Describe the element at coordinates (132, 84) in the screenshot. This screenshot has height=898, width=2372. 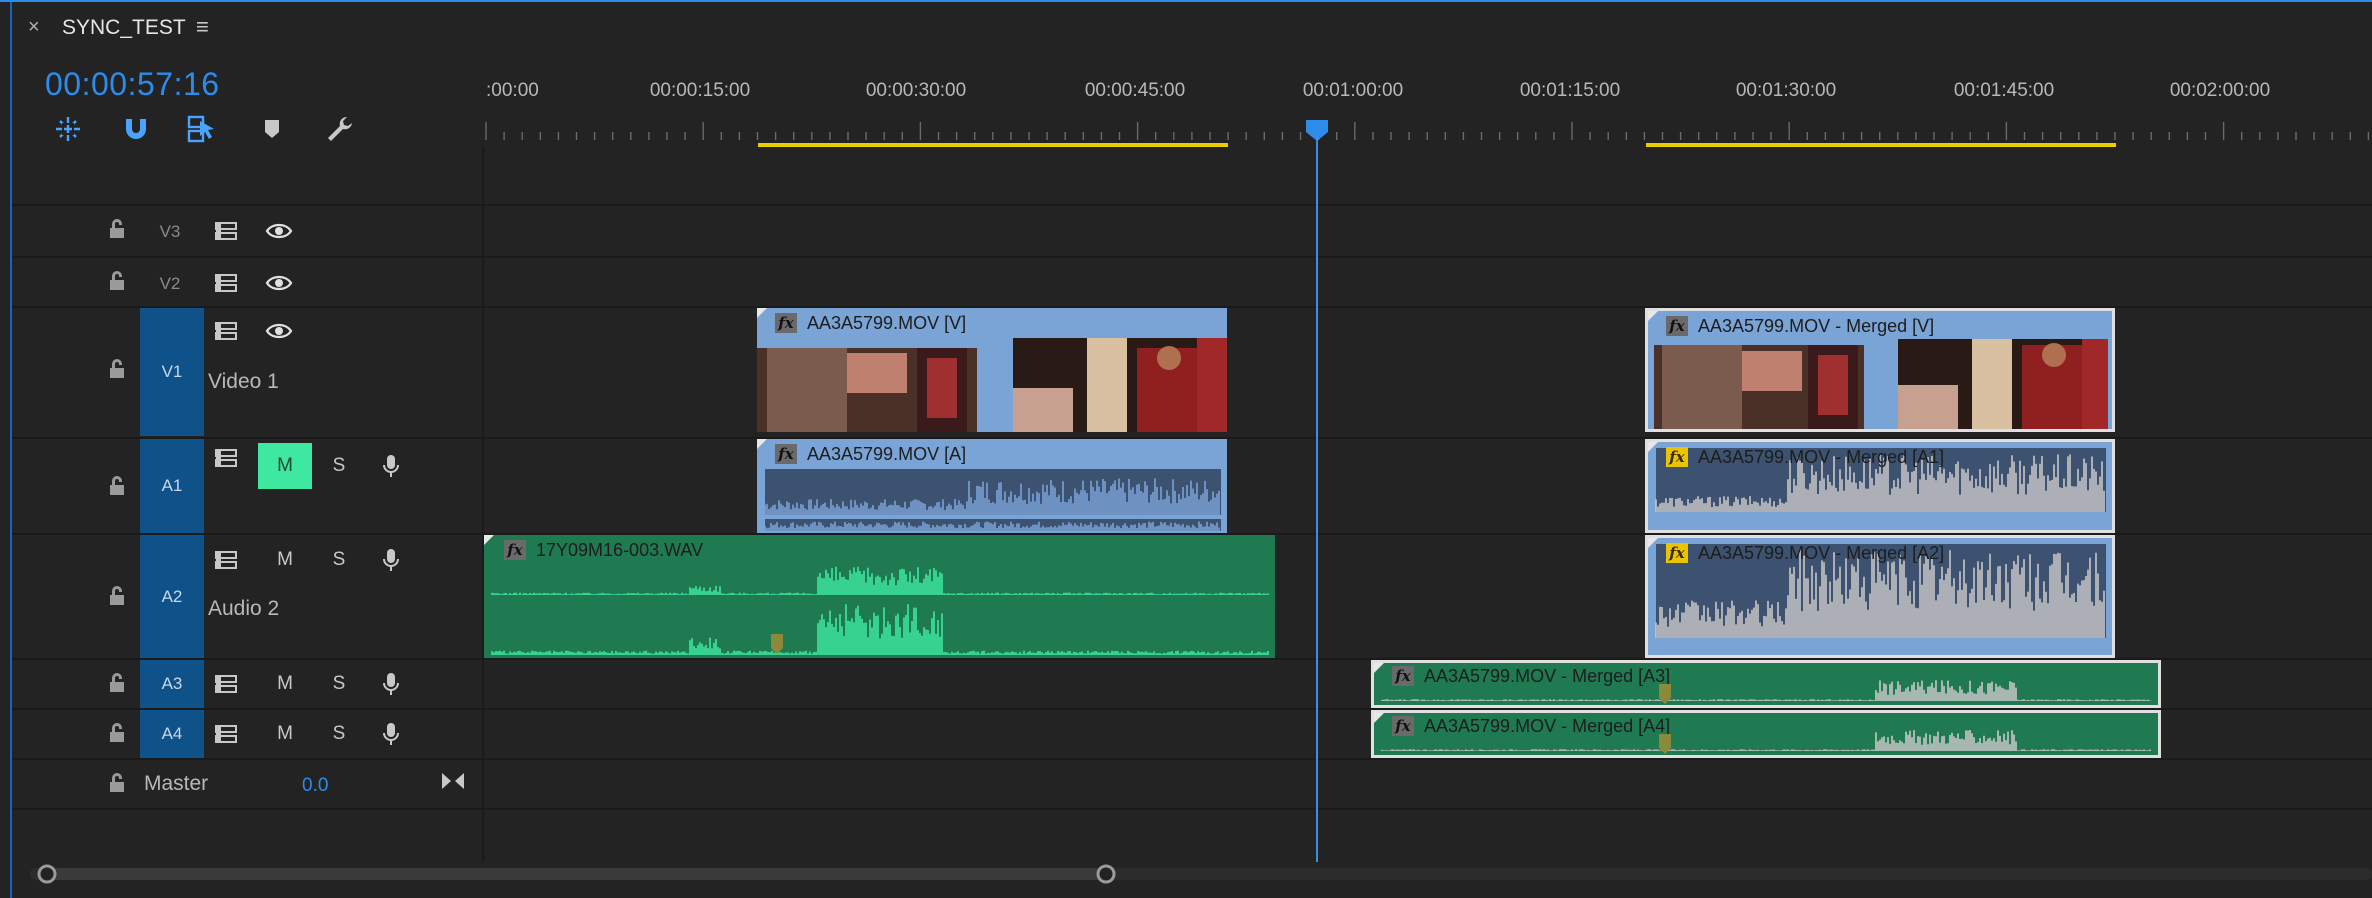
I see `playhead-timecode: 00:00:57:16` at that location.